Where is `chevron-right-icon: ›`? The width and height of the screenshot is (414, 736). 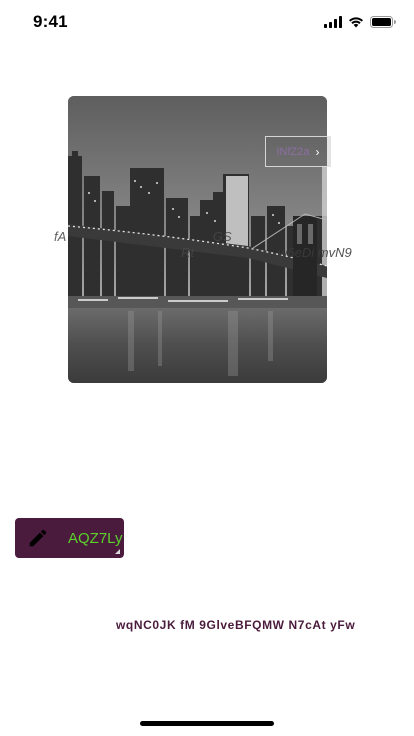
chevron-right-icon: › is located at coordinates (317, 151).